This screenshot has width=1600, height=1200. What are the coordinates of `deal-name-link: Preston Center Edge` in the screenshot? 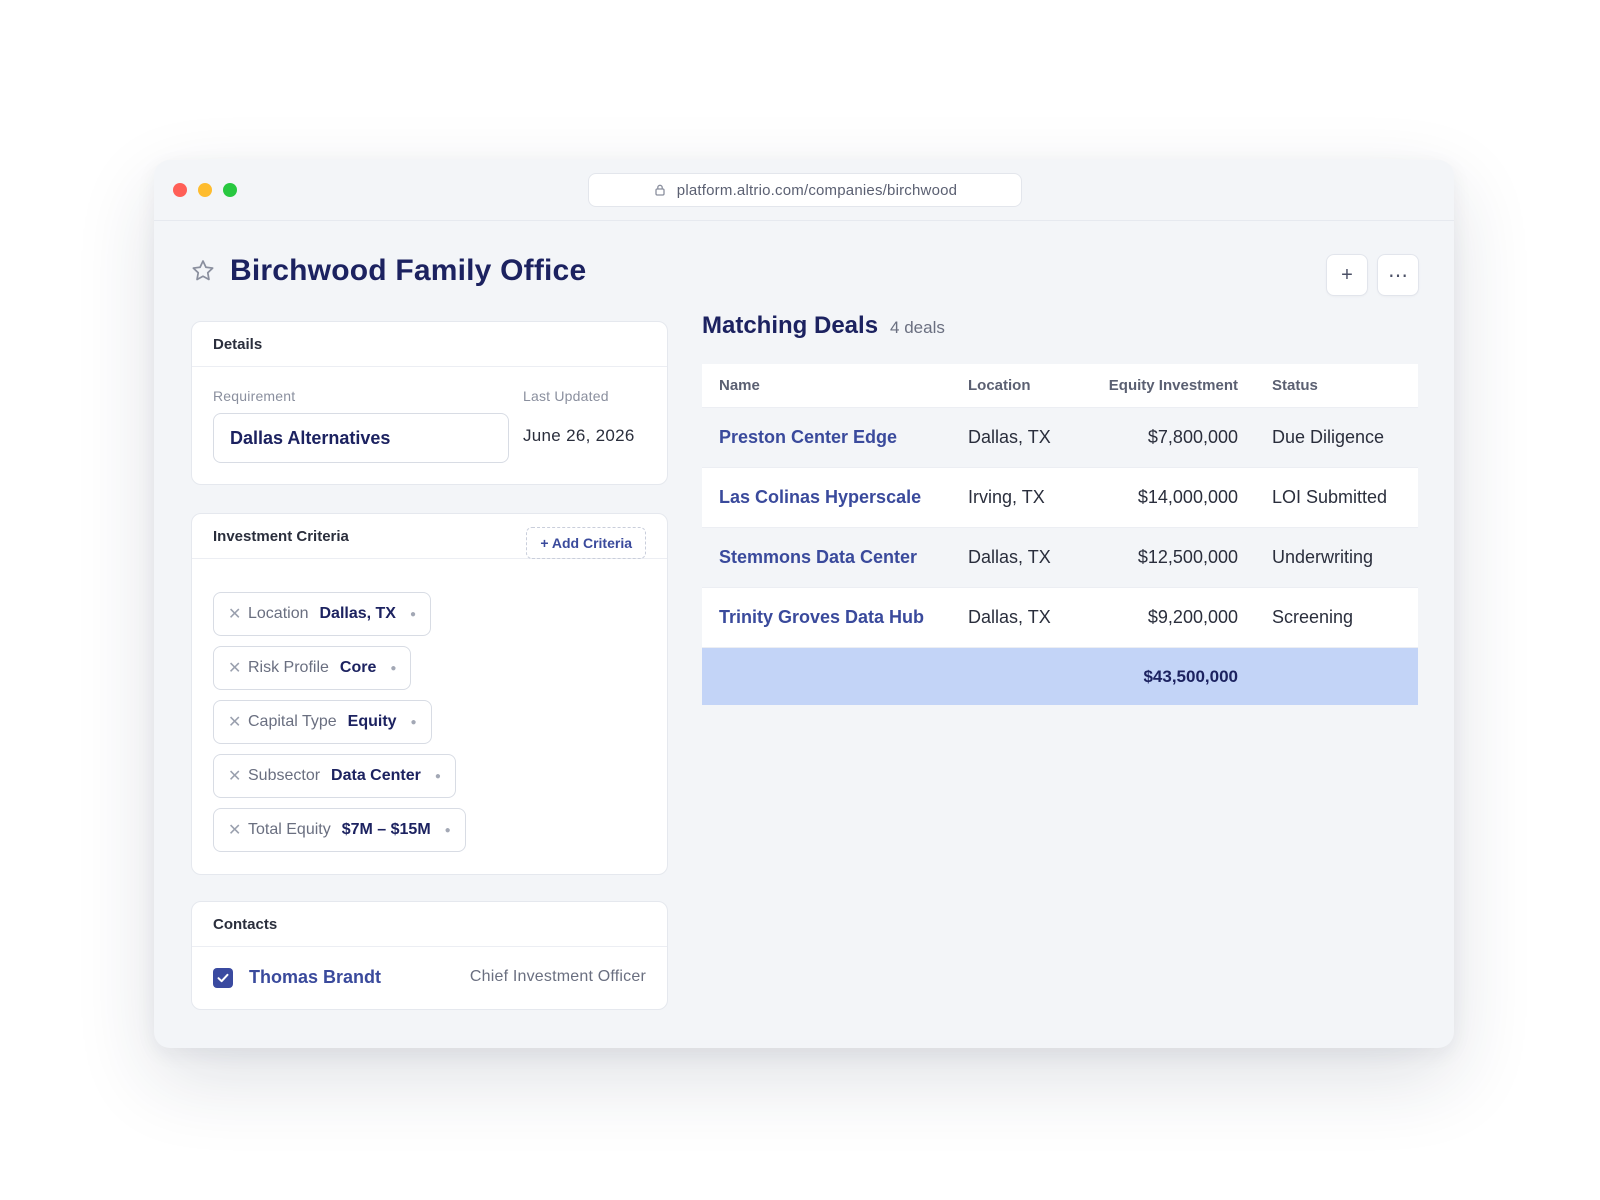 It's located at (835, 437).